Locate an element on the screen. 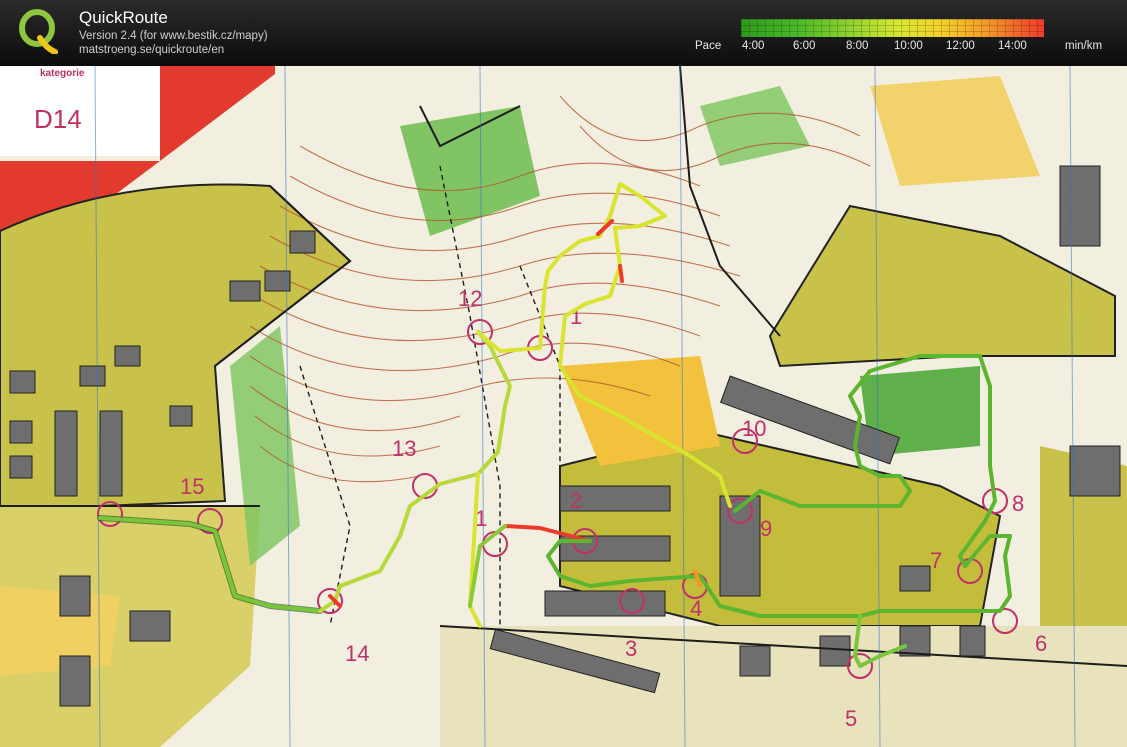  control-number: 4 is located at coordinates (696, 608).